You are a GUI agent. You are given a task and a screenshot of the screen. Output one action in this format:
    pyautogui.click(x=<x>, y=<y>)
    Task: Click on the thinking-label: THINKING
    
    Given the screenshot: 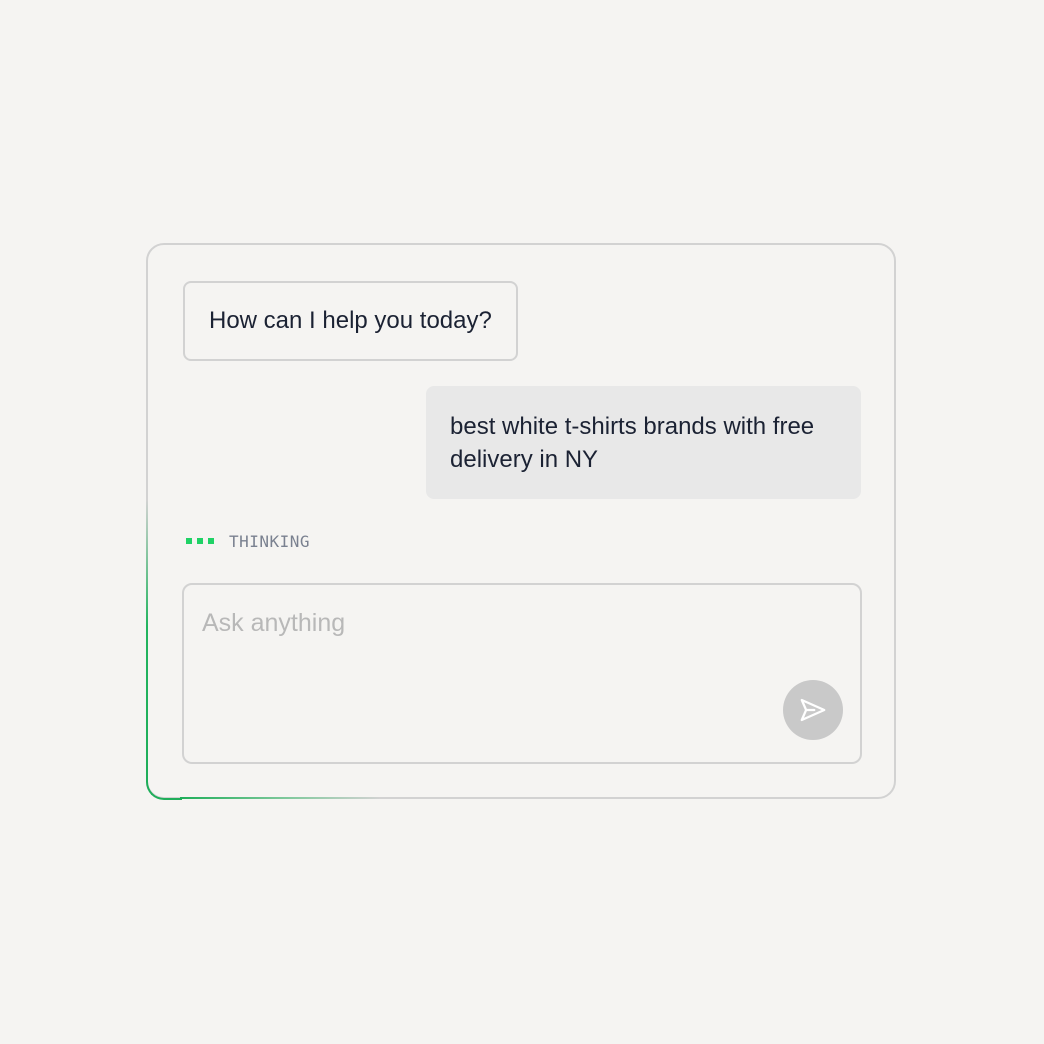 What is the action you would take?
    pyautogui.click(x=270, y=541)
    